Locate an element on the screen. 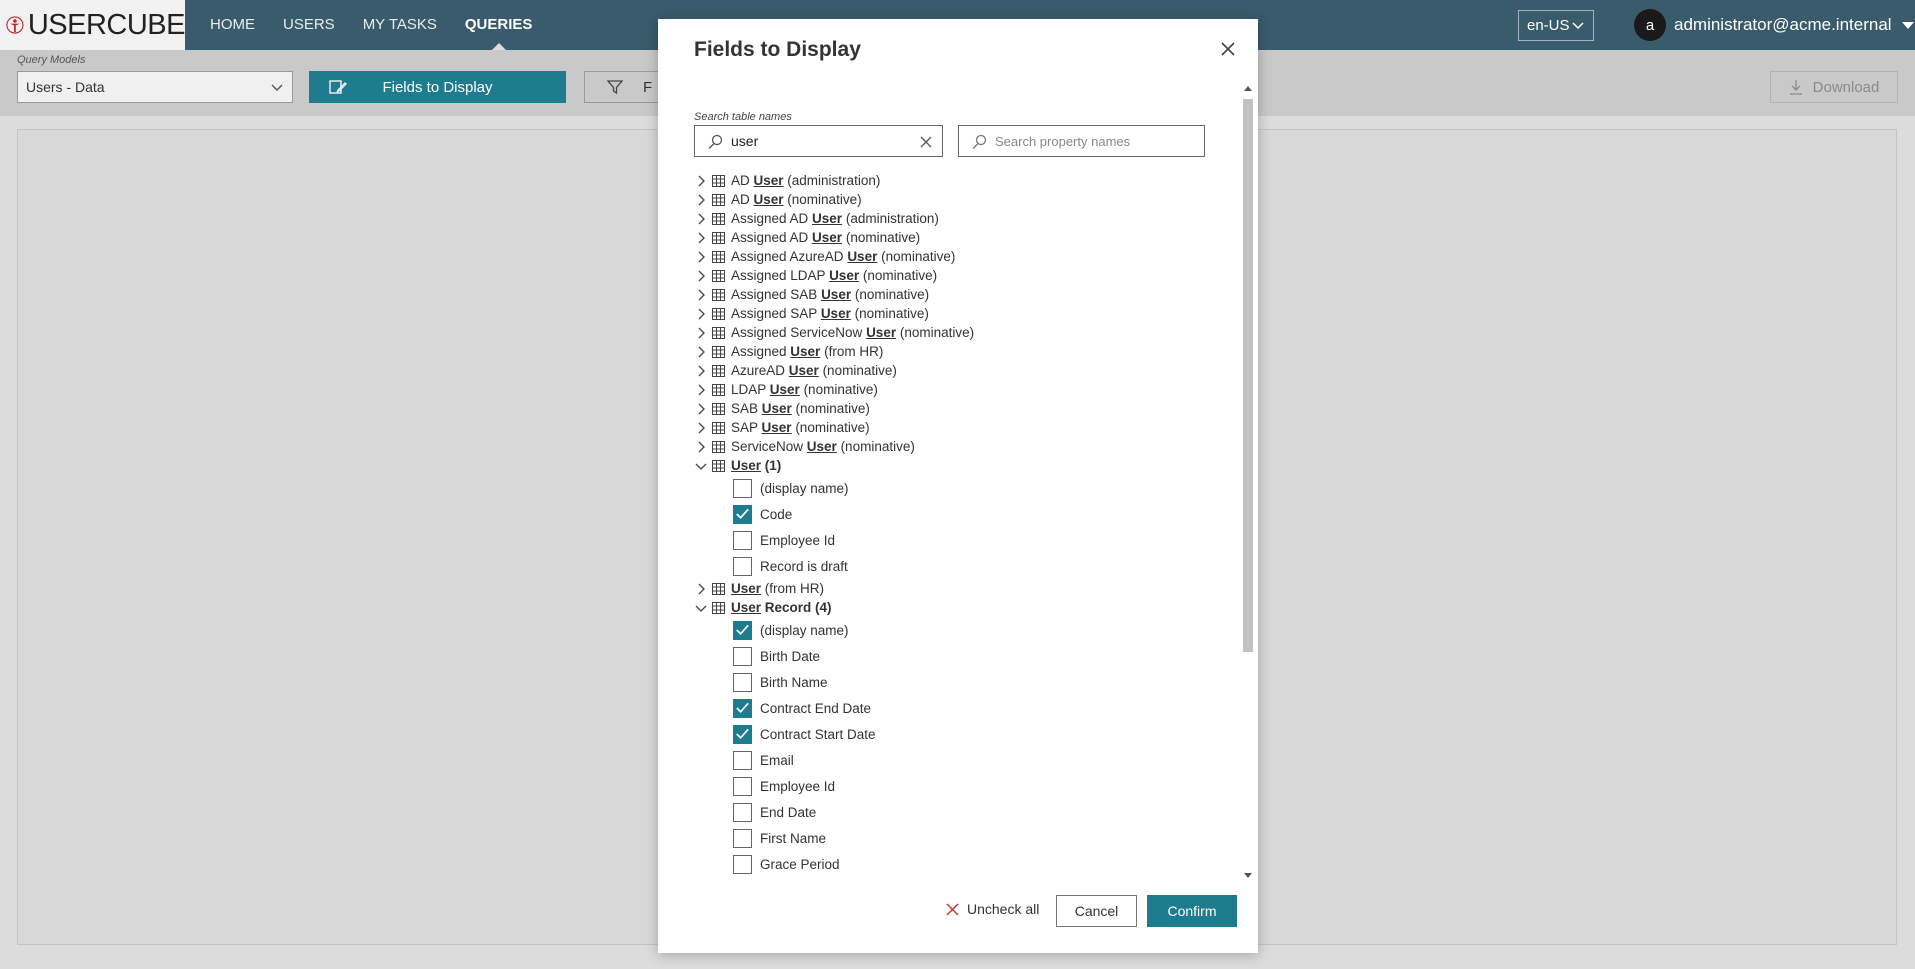  table-node: AD User (nominative) is located at coordinates (964, 199).